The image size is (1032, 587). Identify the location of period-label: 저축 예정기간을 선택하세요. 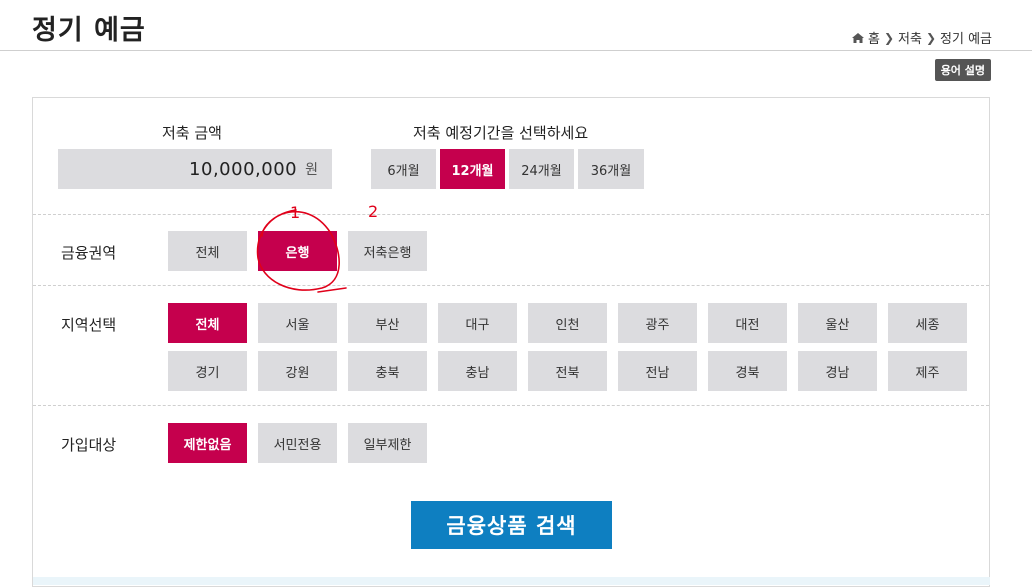
(501, 133).